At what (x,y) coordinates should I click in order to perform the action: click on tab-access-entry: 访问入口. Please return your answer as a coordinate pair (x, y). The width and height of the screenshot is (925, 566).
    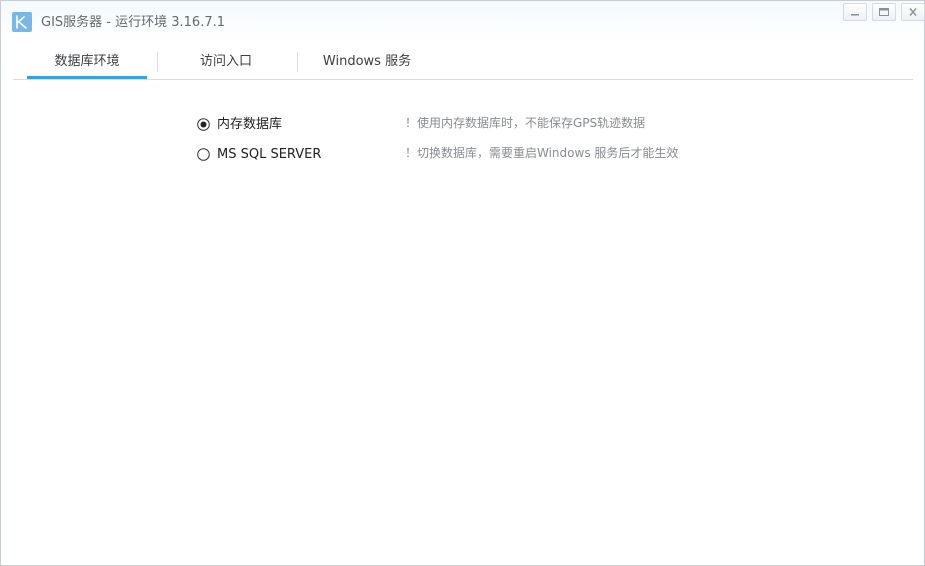
    Looking at the image, I should click on (226, 62).